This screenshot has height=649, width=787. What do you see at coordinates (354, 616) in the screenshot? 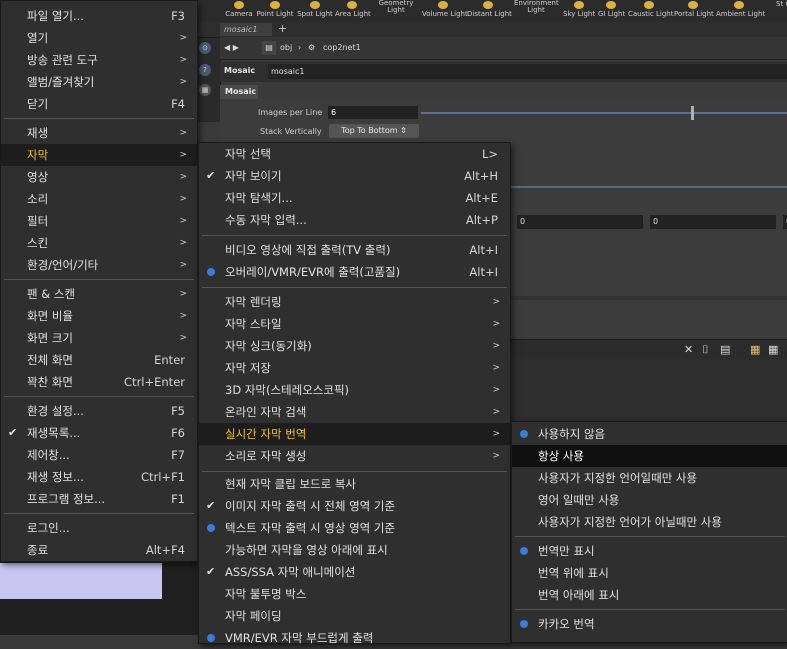
I see `menu-item-subtitle-fading: 자막 페이딩` at bounding box center [354, 616].